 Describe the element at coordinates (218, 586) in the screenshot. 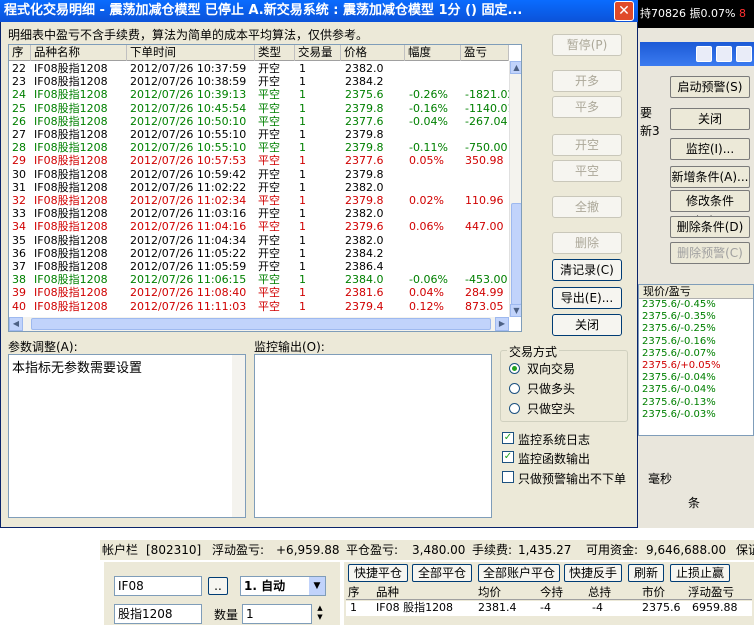

I see `browse-button: ..` at that location.